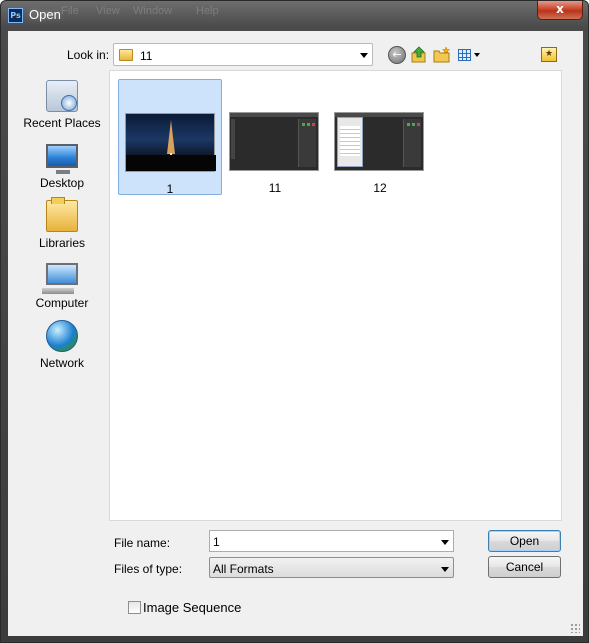 The width and height of the screenshot is (589, 643). Describe the element at coordinates (146, 56) in the screenshot. I see `look-in-value: 11` at that location.